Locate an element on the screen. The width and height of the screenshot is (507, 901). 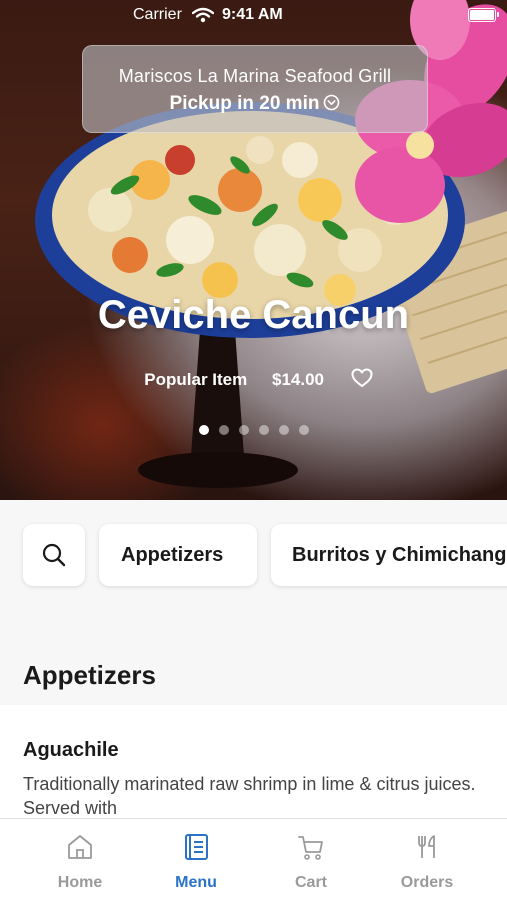
popular-badge: Popular Item is located at coordinates (196, 379).